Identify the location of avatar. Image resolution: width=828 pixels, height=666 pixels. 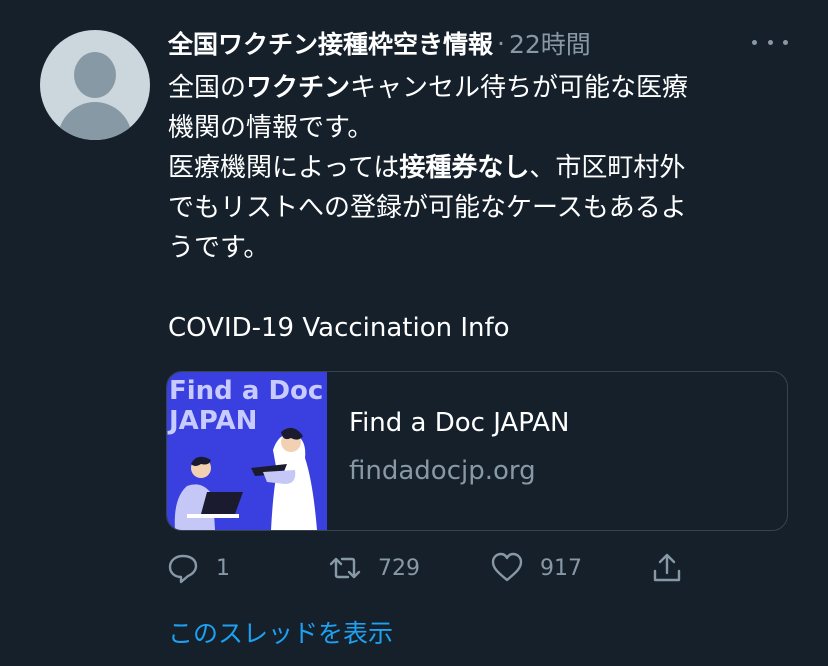
(95, 85).